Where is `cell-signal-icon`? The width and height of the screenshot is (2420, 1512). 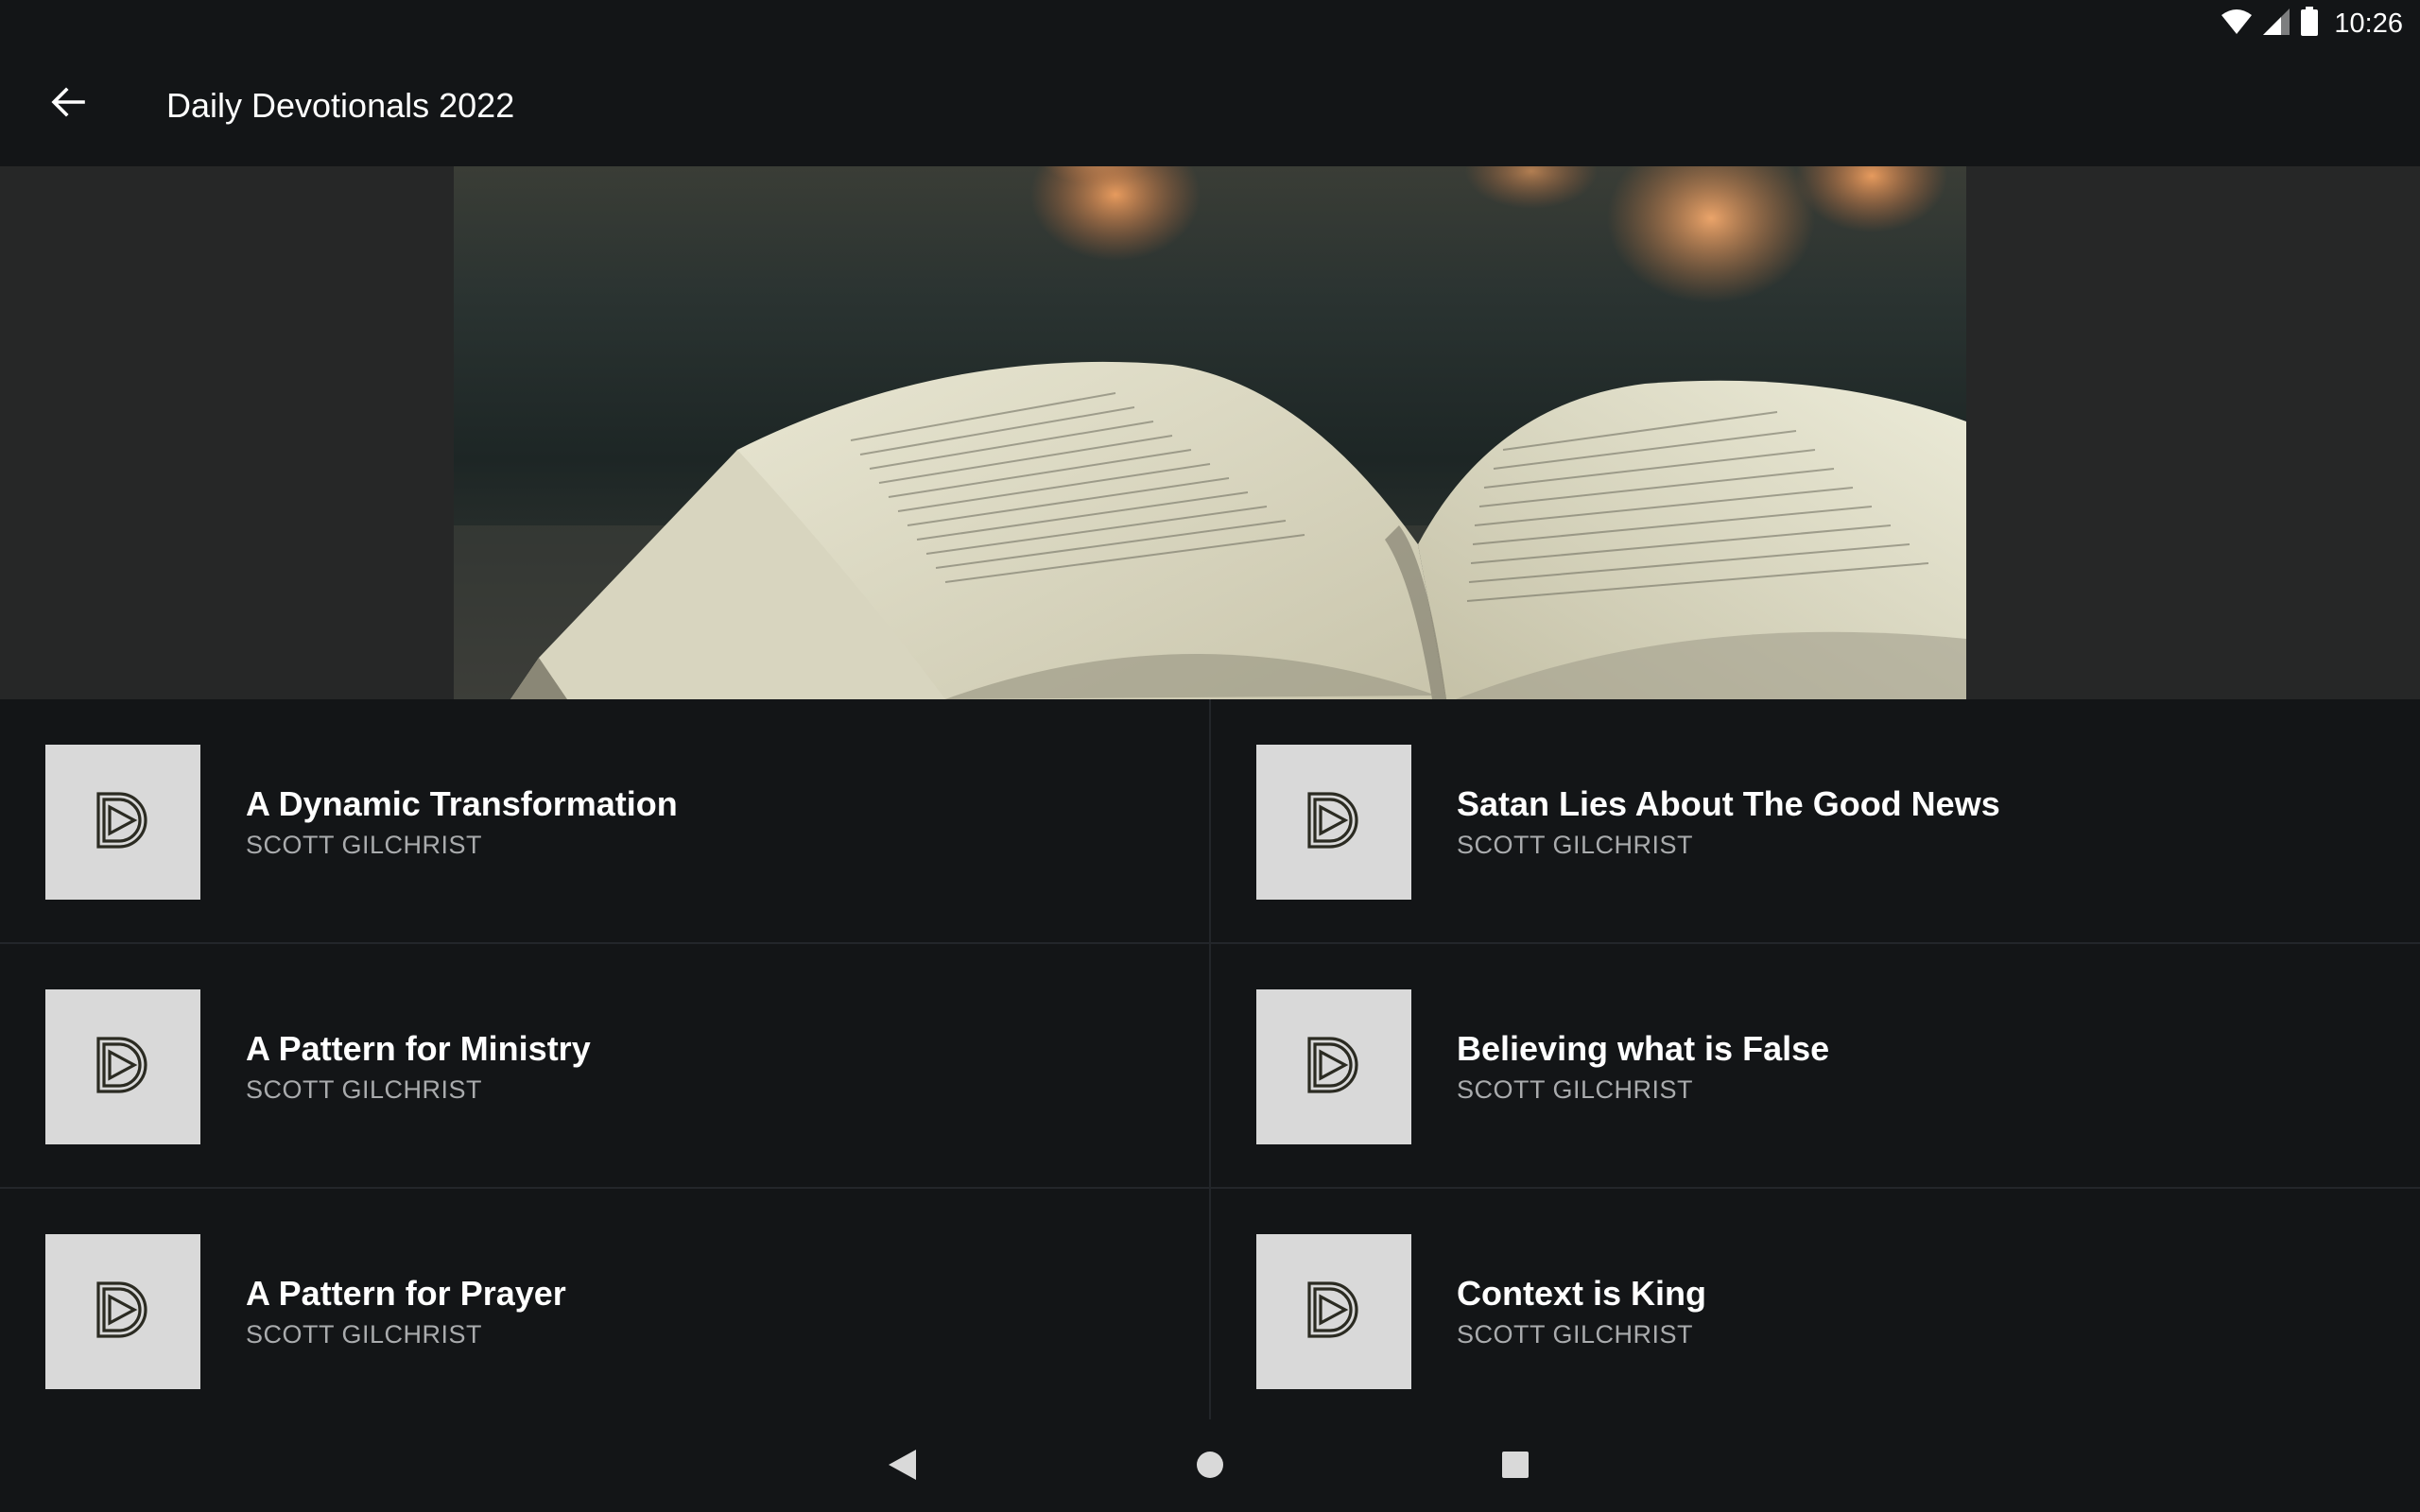 cell-signal-icon is located at coordinates (2276, 24).